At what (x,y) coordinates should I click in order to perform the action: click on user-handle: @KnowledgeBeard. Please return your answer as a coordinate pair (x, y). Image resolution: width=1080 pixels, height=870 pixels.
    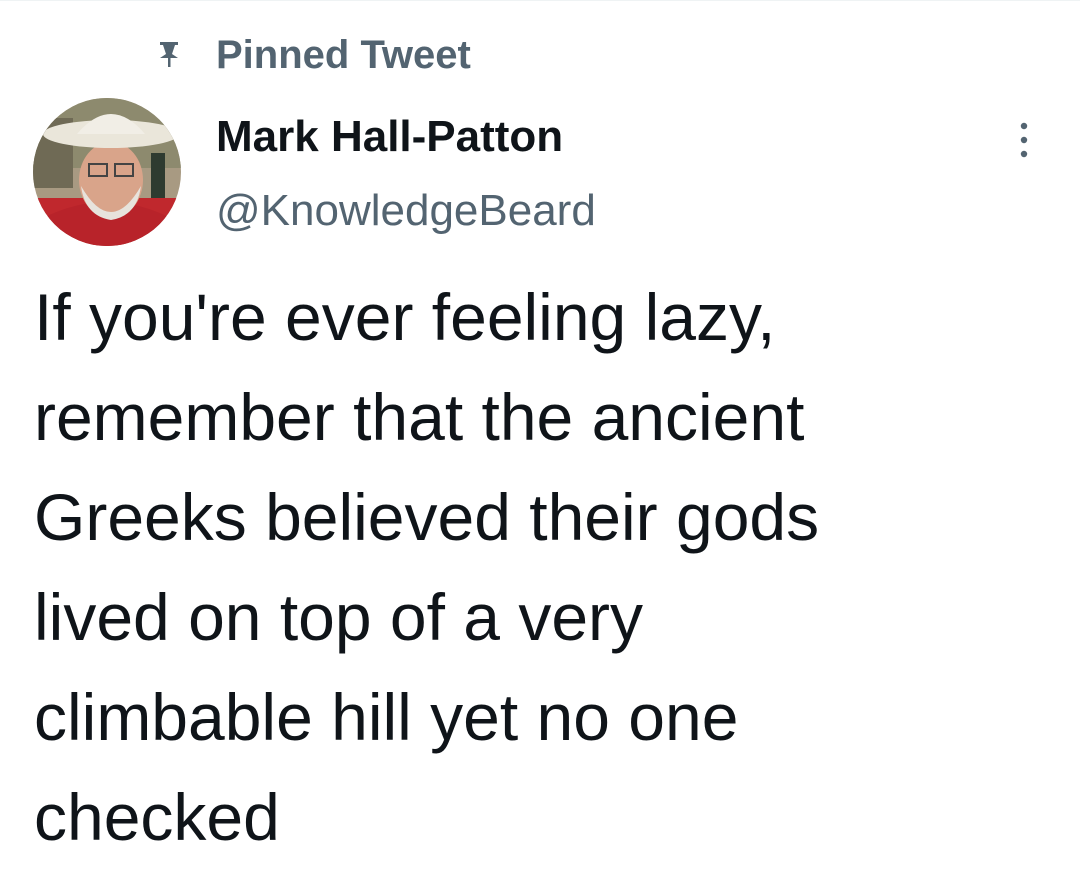
    Looking at the image, I should click on (406, 211).